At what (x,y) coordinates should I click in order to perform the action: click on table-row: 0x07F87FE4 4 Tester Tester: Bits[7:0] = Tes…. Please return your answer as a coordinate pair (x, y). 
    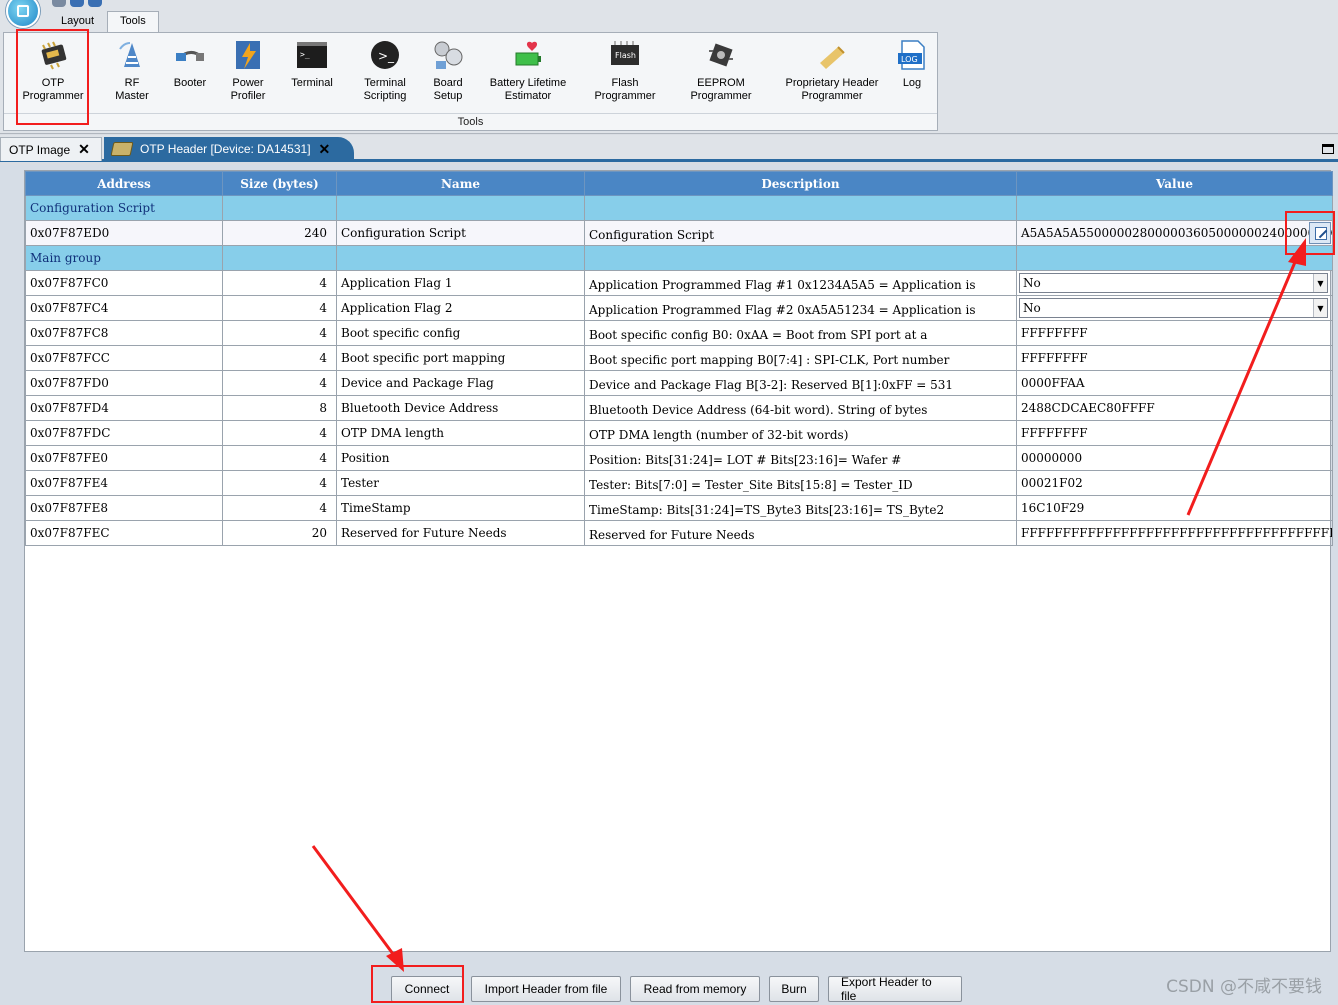
    Looking at the image, I should click on (679, 483).